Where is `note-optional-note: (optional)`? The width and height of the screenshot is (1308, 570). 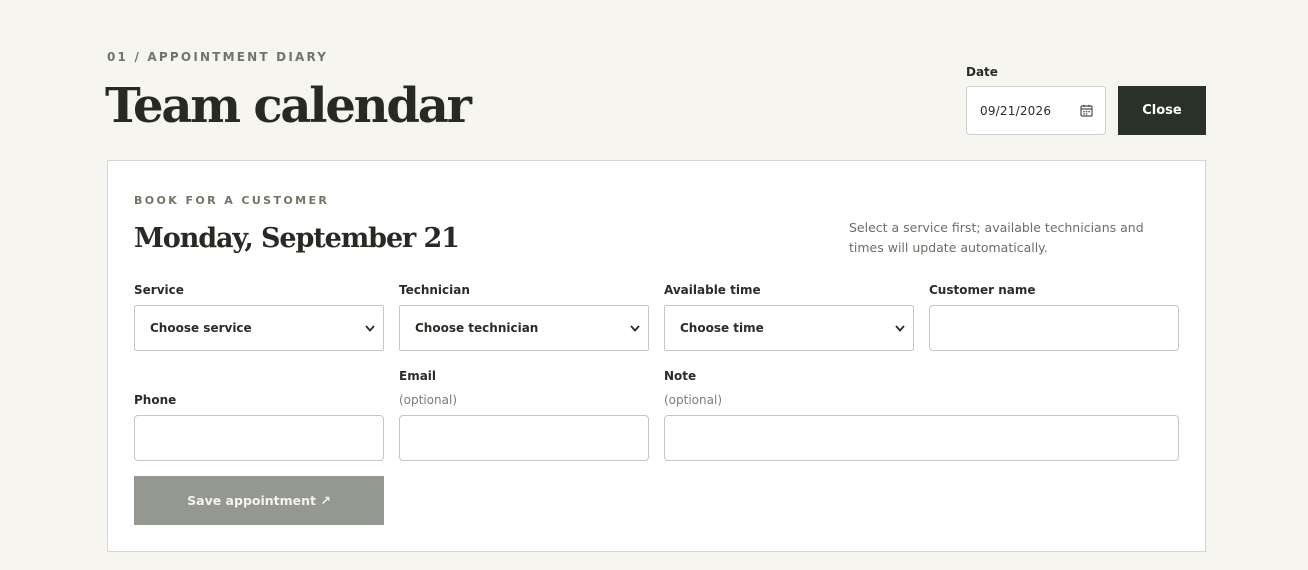 note-optional-note: (optional) is located at coordinates (693, 400).